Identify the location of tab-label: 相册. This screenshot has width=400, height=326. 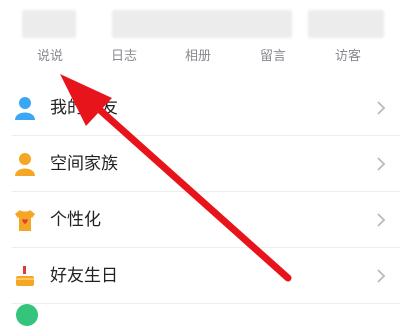
(197, 56).